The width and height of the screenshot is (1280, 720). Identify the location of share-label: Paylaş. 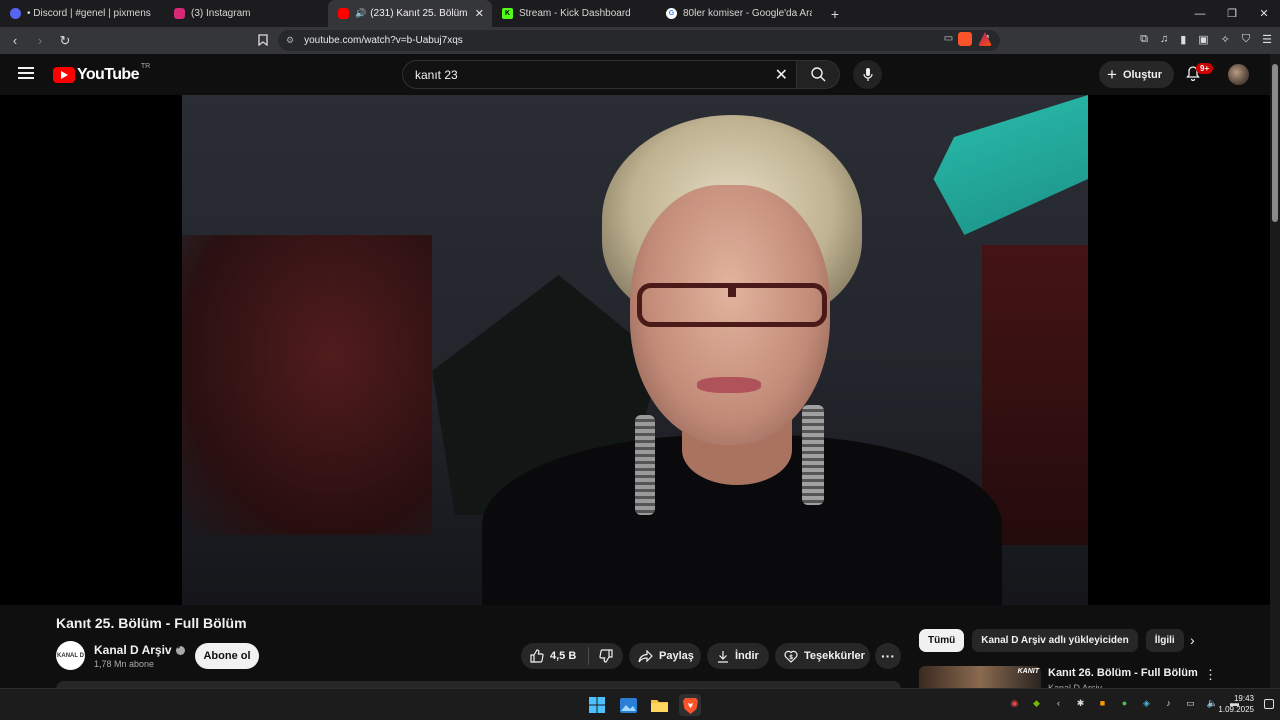
(676, 656).